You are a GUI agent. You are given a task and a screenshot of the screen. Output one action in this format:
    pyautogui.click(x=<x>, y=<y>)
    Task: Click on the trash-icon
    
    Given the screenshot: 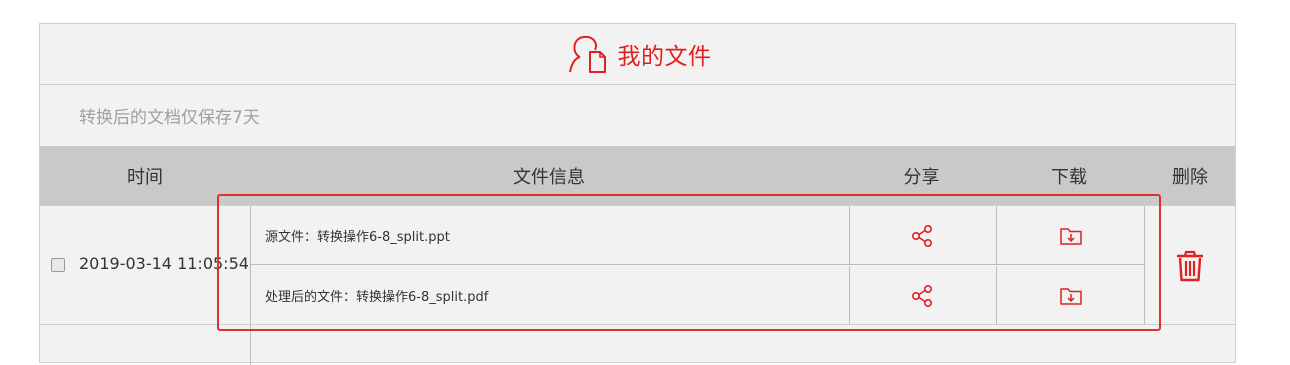 What is the action you would take?
    pyautogui.click(x=1190, y=266)
    